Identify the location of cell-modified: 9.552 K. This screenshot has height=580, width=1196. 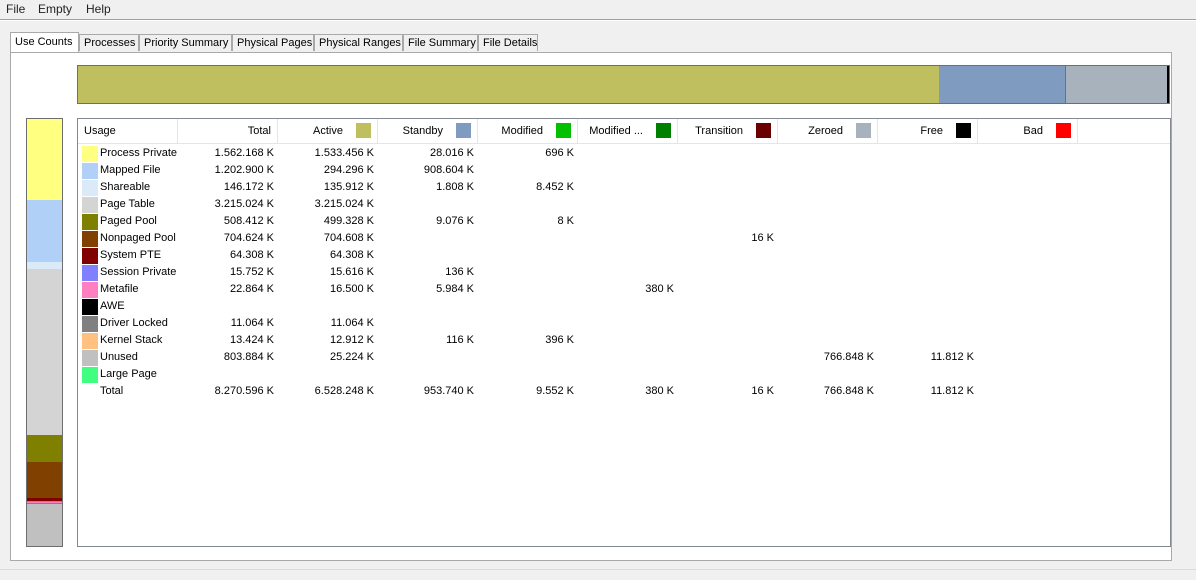
(555, 391).